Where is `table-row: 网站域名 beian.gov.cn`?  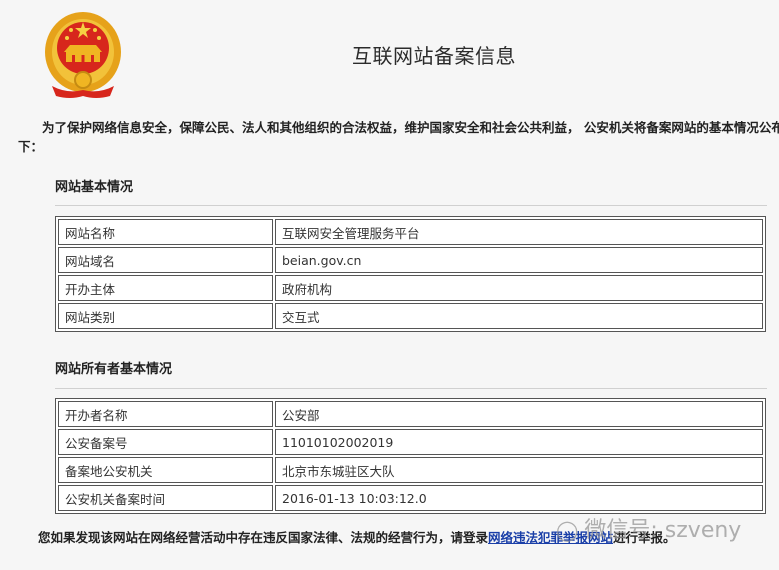
table-row: 网站域名 beian.gov.cn is located at coordinates (410, 260).